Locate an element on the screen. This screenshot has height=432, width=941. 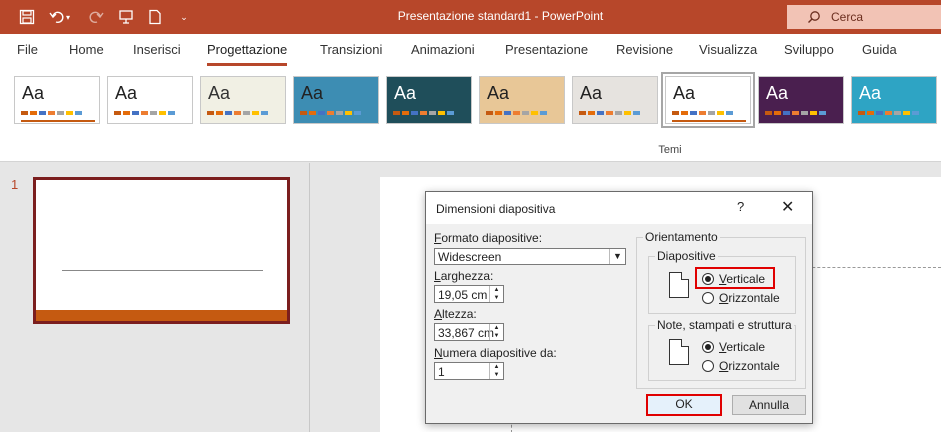
chevron-down-icon: ▼ is located at coordinates (617, 256).